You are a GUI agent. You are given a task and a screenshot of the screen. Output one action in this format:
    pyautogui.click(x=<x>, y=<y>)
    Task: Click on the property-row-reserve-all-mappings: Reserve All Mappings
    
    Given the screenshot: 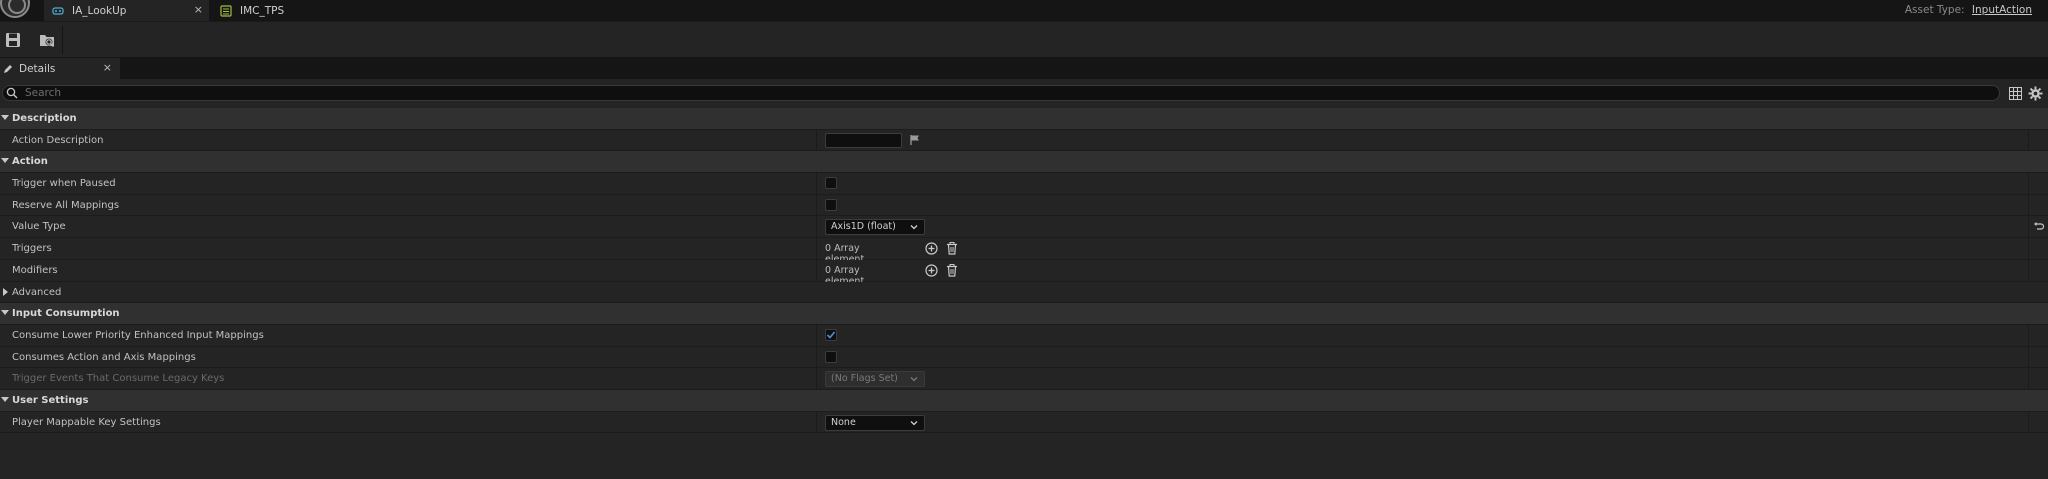 What is the action you would take?
    pyautogui.click(x=1024, y=205)
    